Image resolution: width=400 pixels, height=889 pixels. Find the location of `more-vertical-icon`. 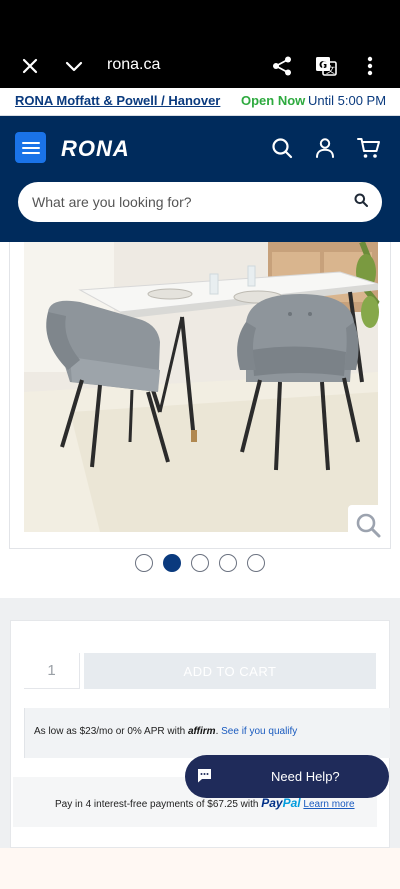

more-vertical-icon is located at coordinates (370, 66).